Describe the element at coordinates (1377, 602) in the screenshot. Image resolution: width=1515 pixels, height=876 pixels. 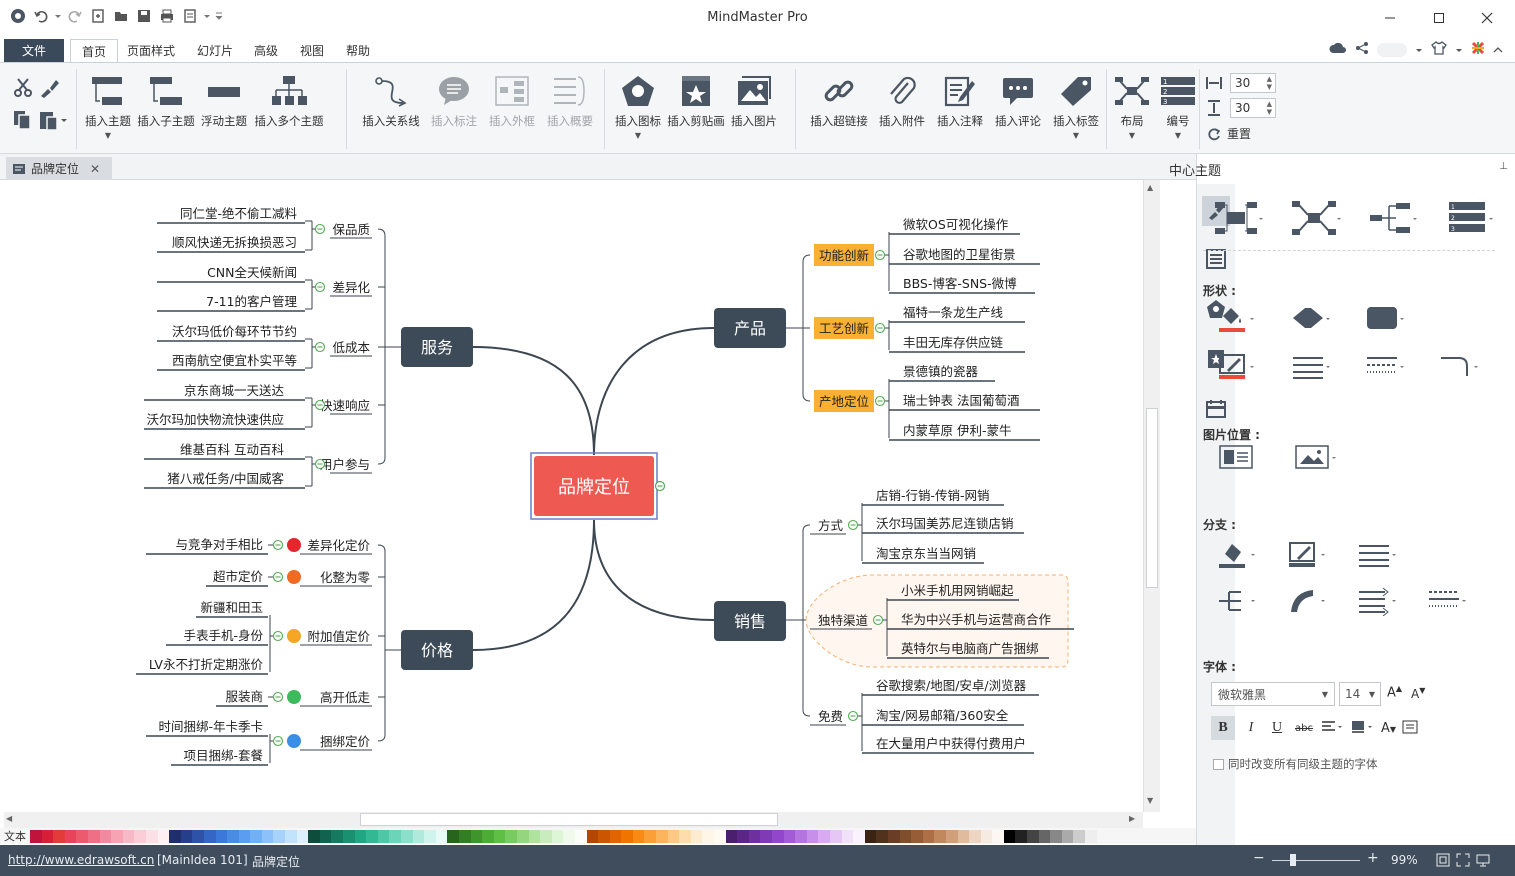
I see `branch-arrow-icon` at that location.